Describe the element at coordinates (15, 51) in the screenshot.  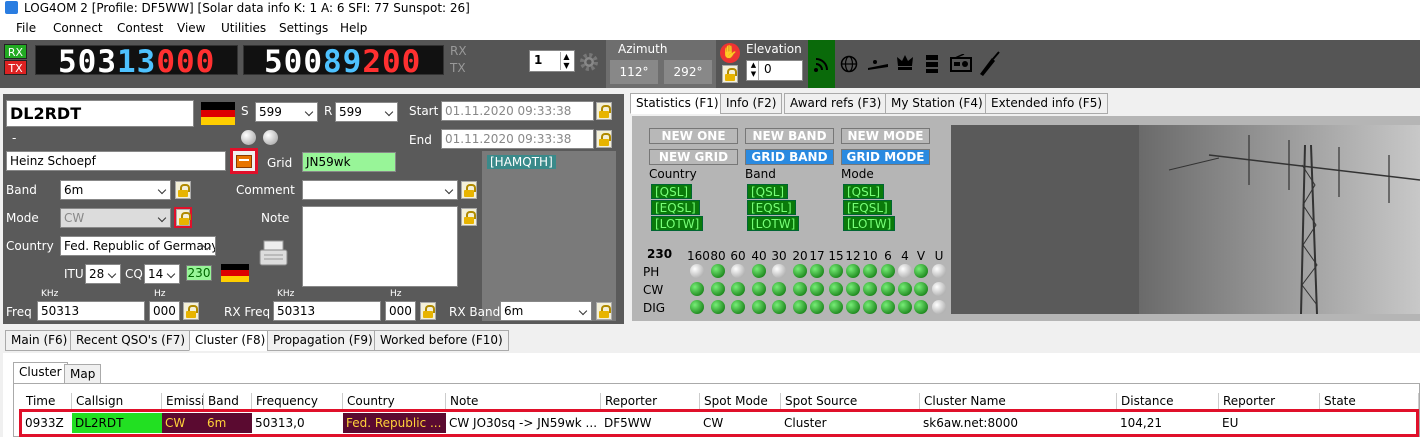
I see `rx-indicator: RX` at that location.